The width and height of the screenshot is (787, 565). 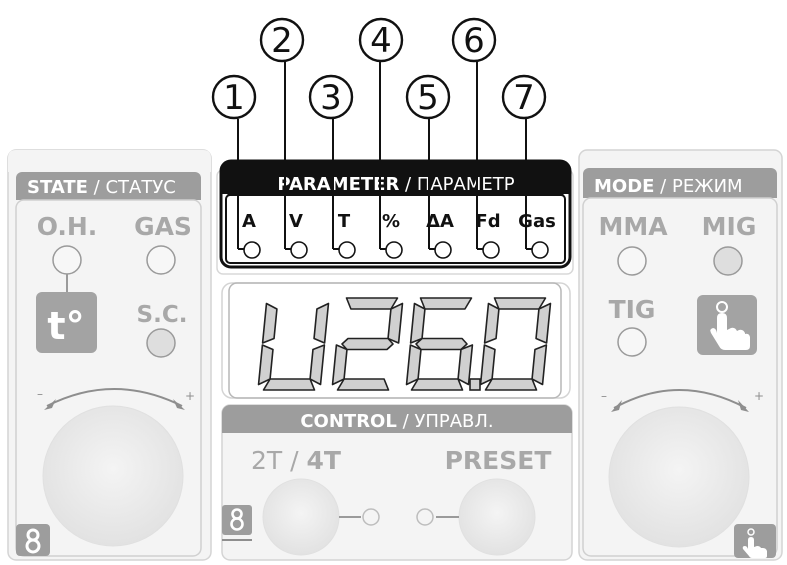 I want to click on parameter-label: Gas, so click(x=537, y=221).